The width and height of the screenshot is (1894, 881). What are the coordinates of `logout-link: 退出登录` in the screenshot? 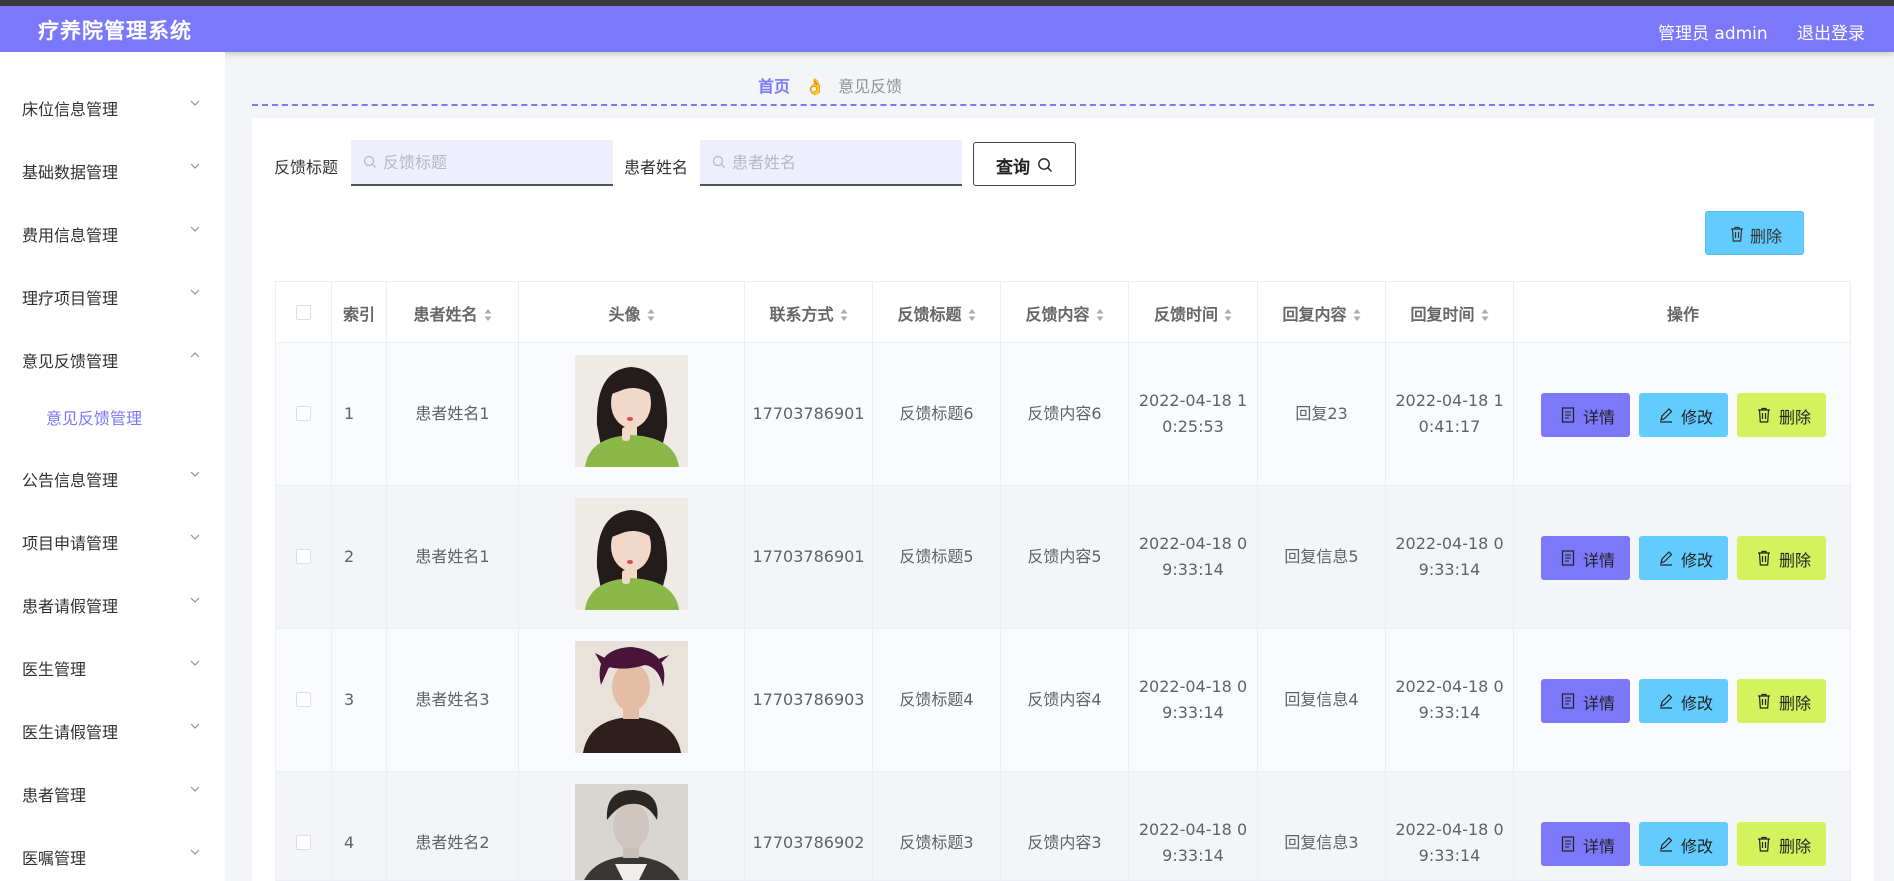 It's located at (1831, 31).